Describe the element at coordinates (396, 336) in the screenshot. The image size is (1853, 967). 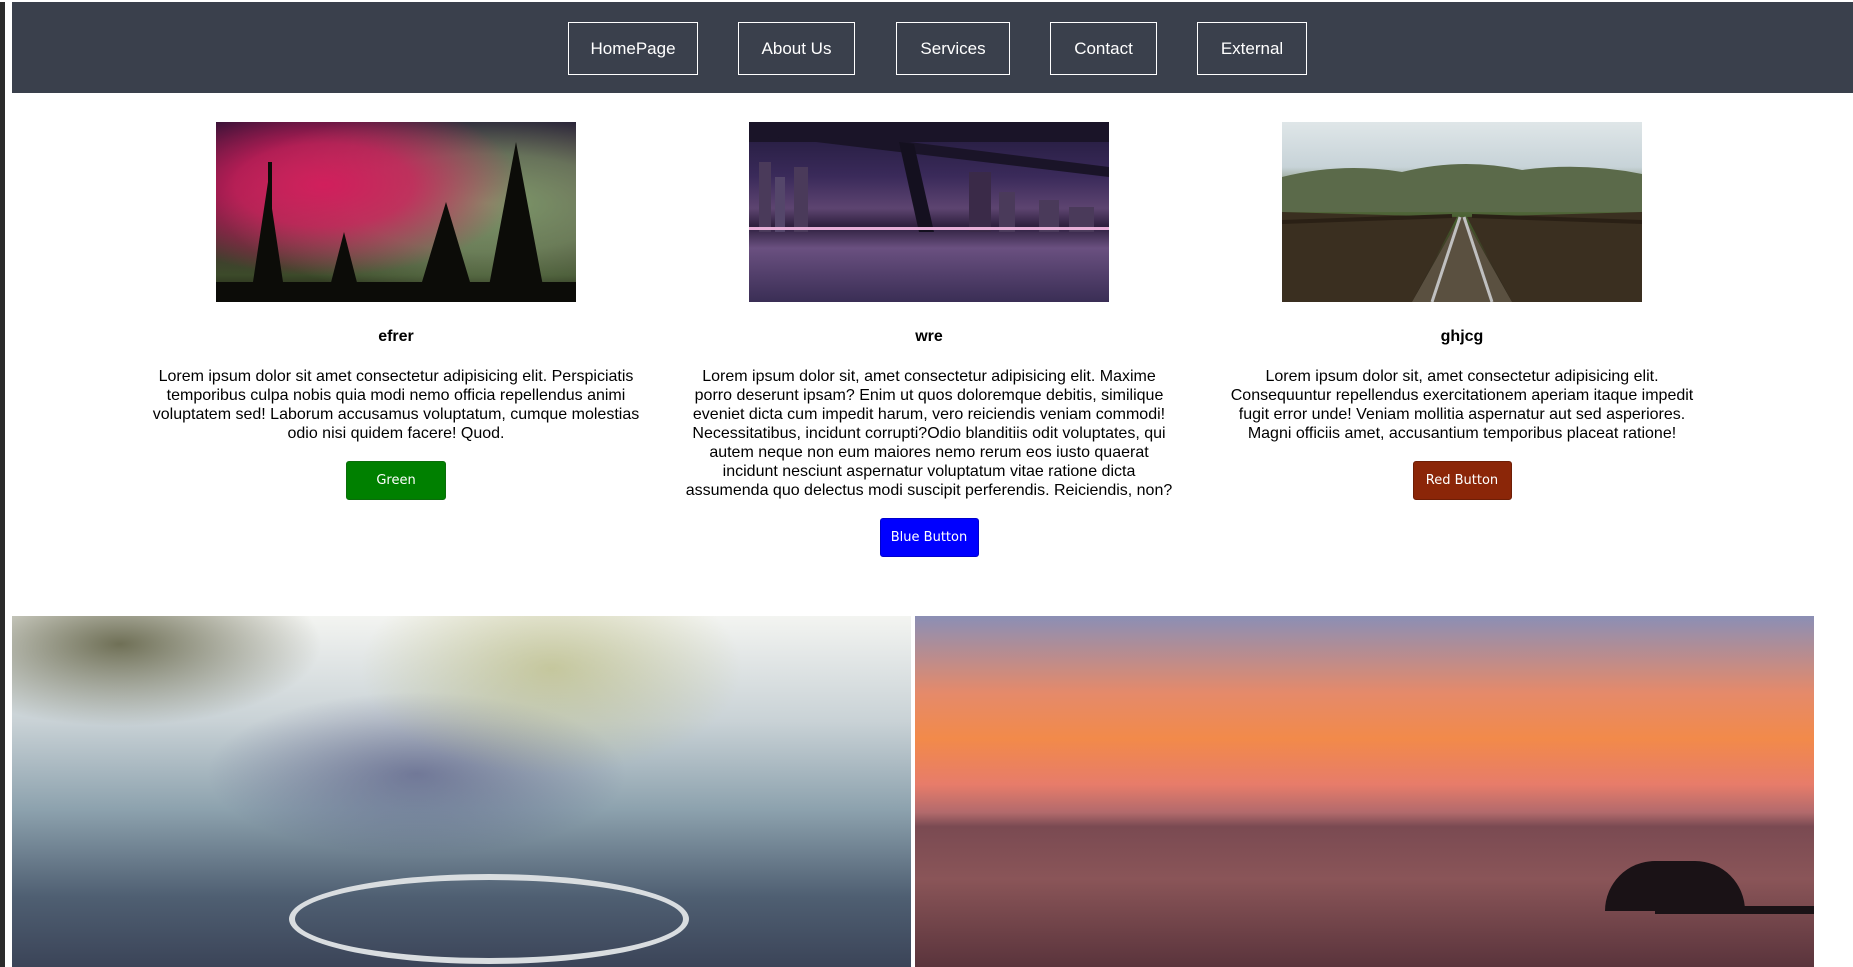
I see `card-title: efrer` at that location.